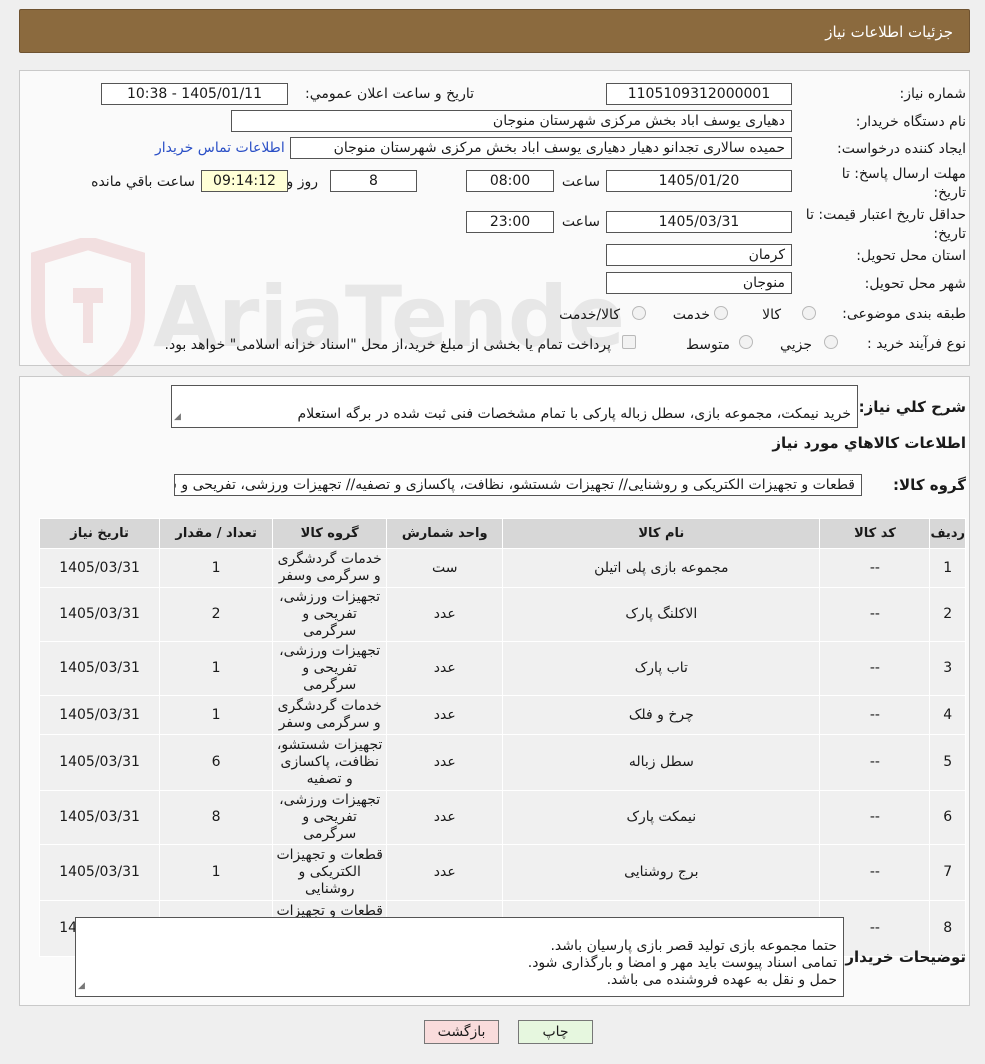  I want to click on validity-time-field: 23:00, so click(510, 222).